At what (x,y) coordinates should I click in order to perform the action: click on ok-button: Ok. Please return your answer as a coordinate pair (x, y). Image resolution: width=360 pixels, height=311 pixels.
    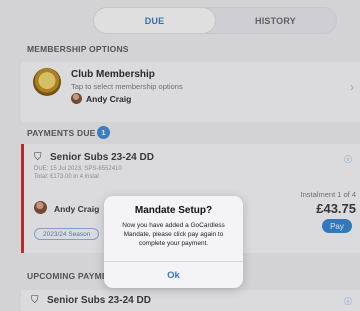
    Looking at the image, I should click on (173, 275).